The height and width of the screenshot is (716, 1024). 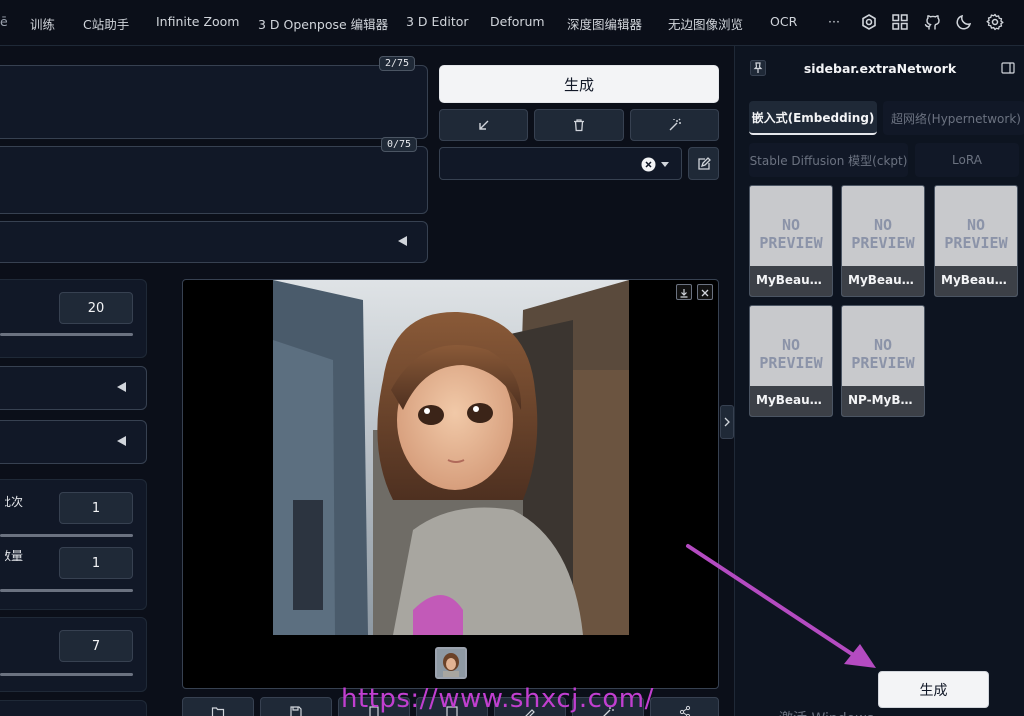 I want to click on sidebar-title: sidebar.extraNetwork, so click(x=880, y=68).